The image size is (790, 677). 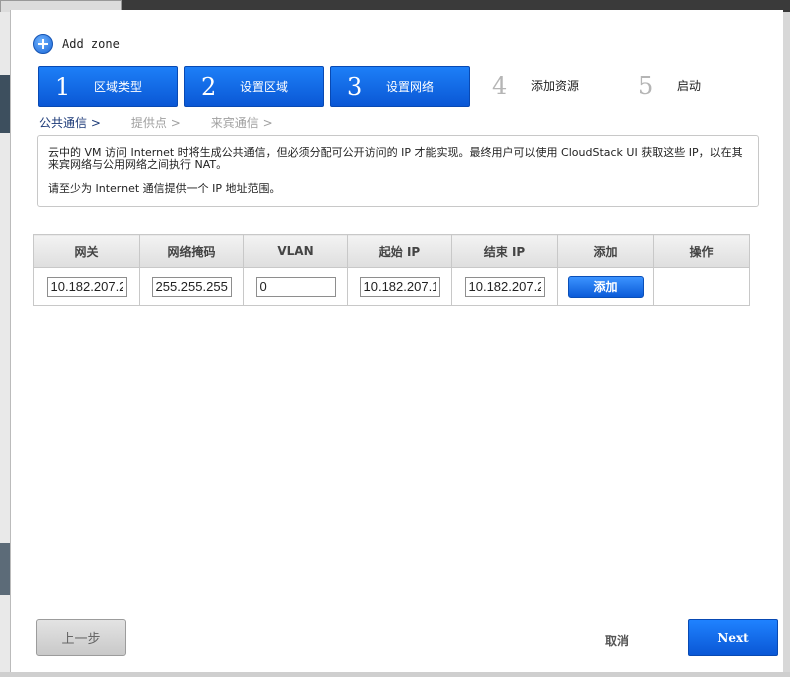 I want to click on start-ip-input, so click(x=399, y=286).